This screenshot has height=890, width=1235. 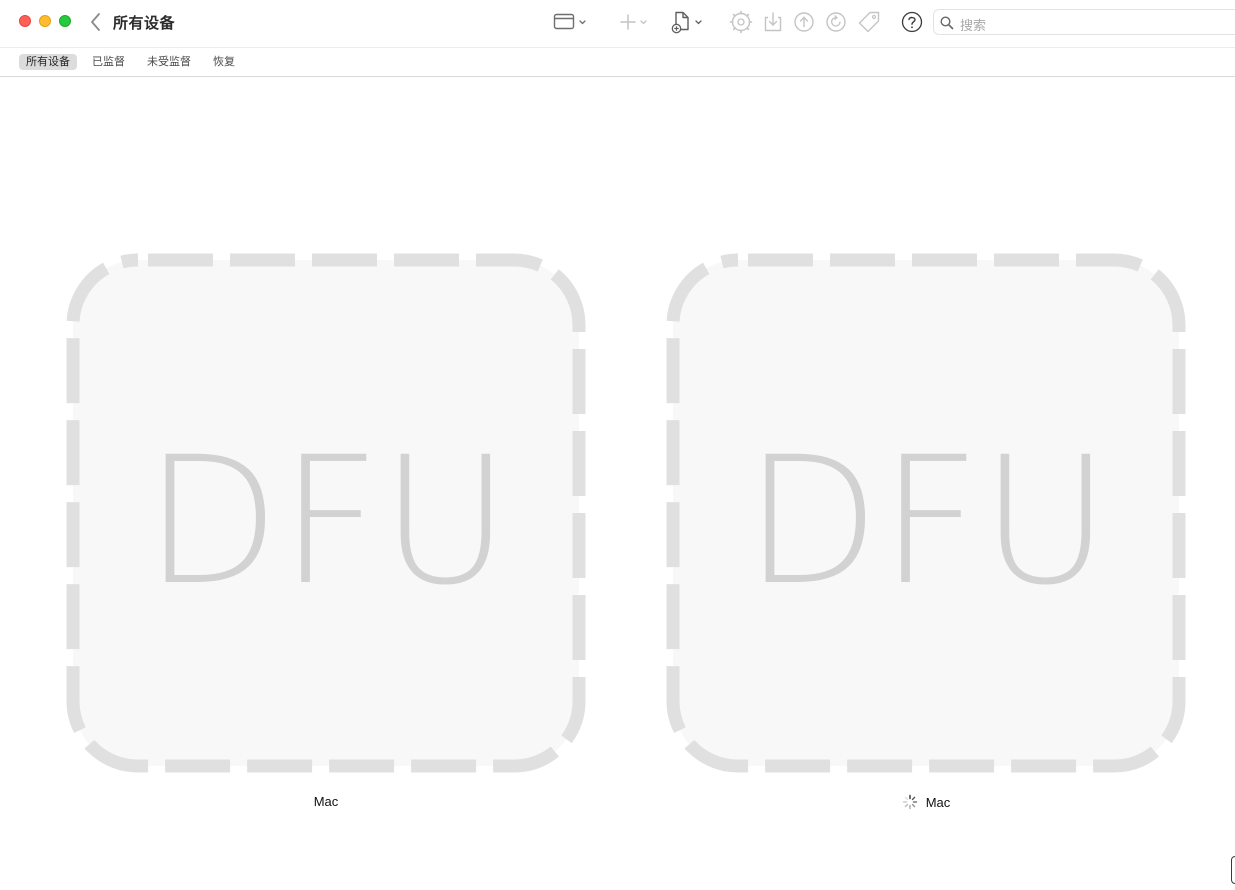 What do you see at coordinates (144, 23) in the screenshot?
I see `window-title: 所有设备` at bounding box center [144, 23].